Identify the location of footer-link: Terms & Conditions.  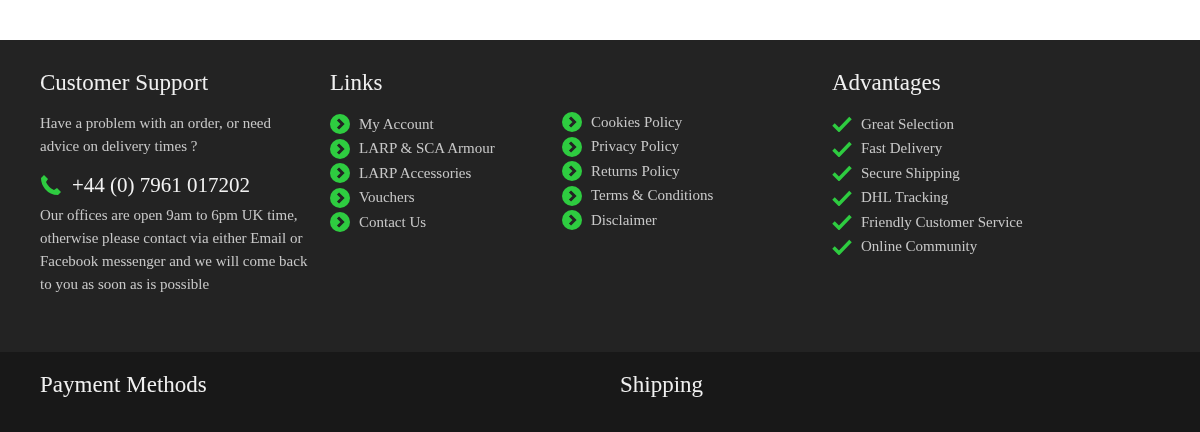
(652, 196).